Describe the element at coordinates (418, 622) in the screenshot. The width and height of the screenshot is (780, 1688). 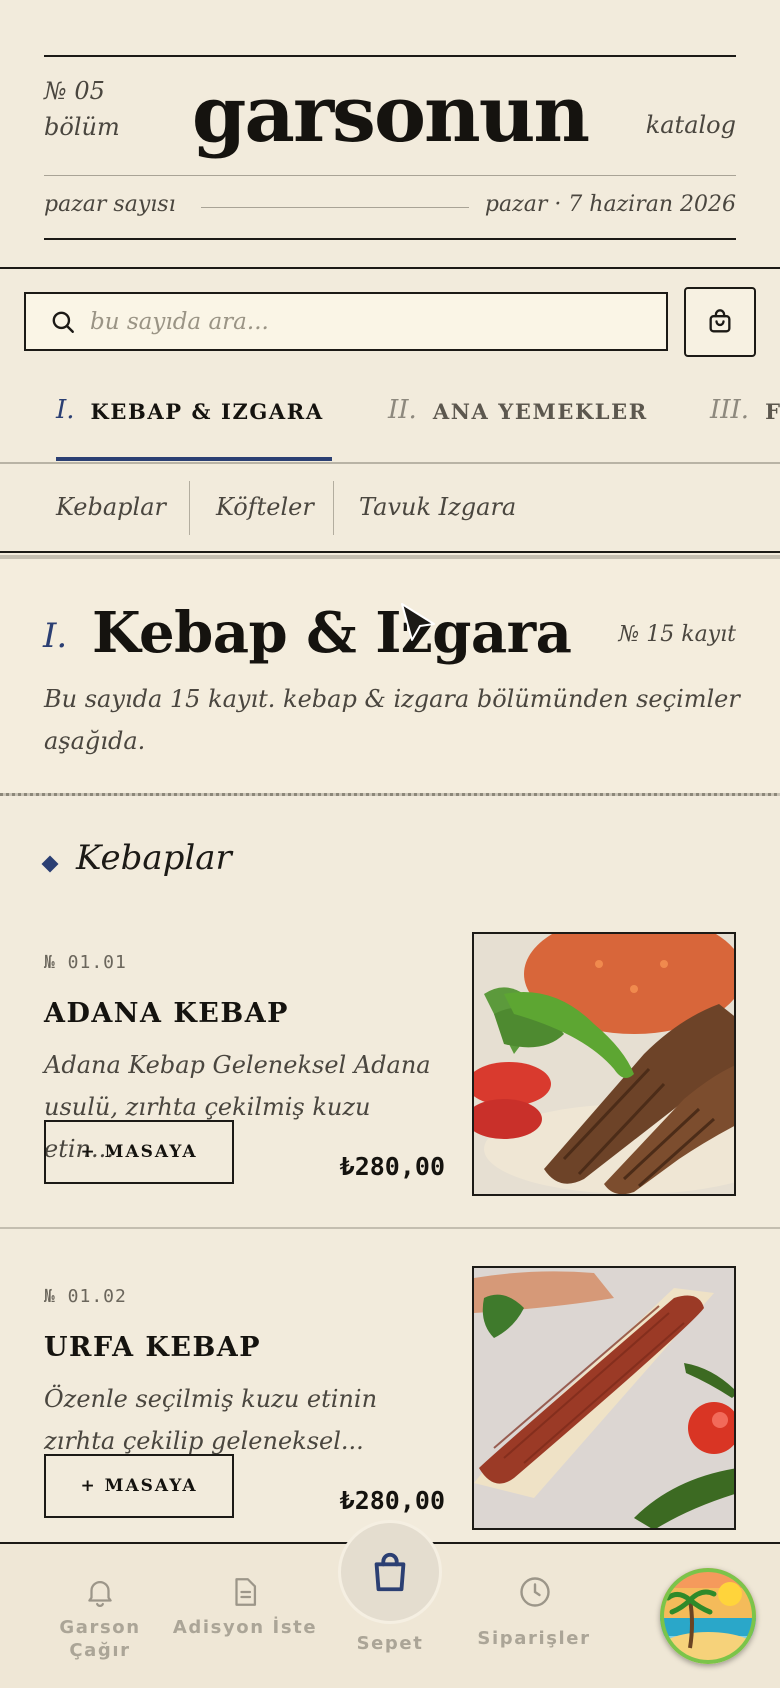
I see `mouse-cursor-icon` at that location.